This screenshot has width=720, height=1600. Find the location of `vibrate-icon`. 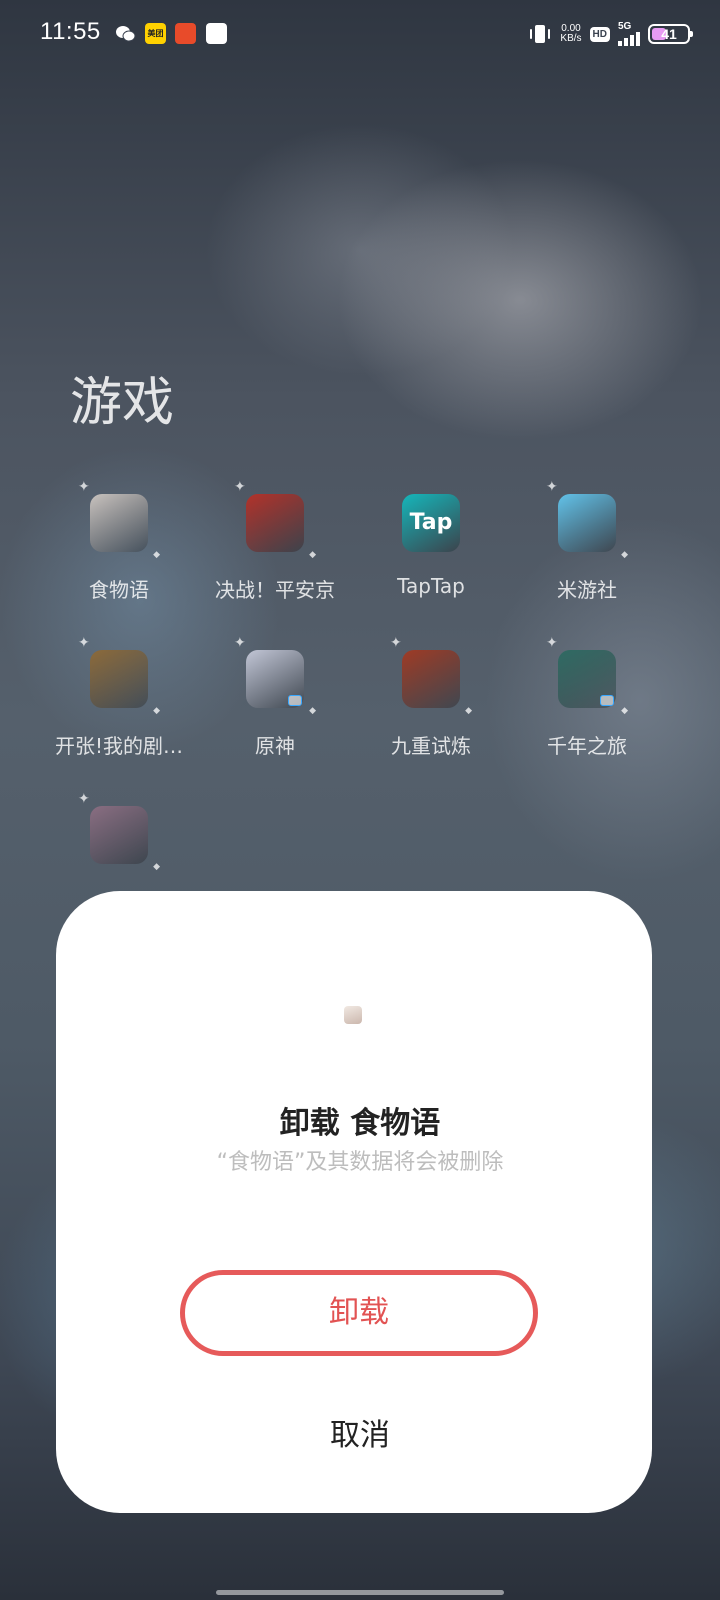

vibrate-icon is located at coordinates (540, 34).